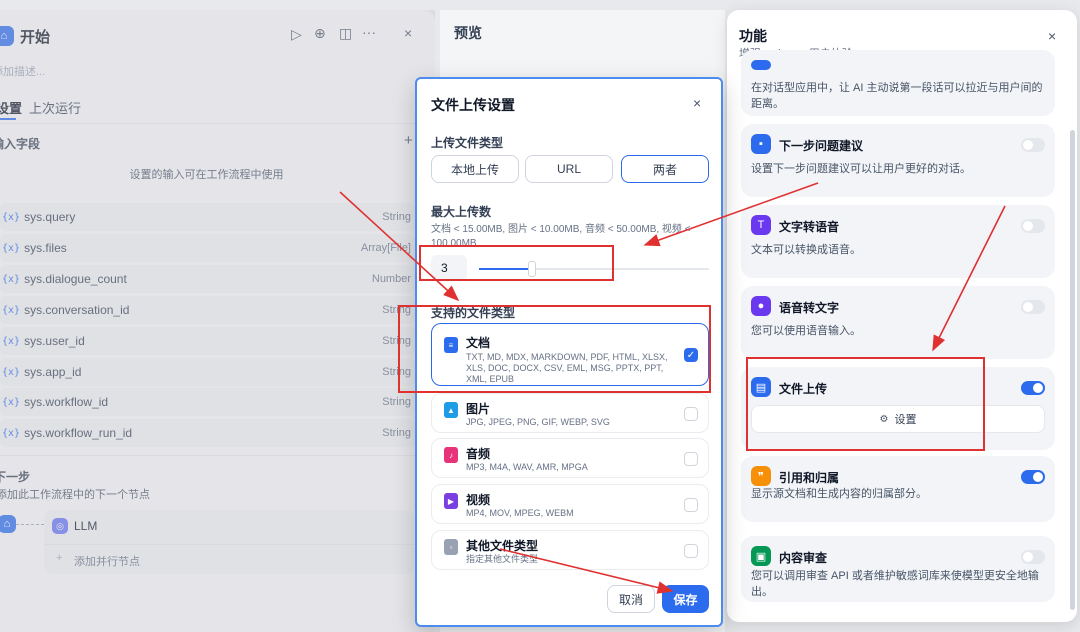 This screenshot has height=632, width=1080. What do you see at coordinates (473, 105) in the screenshot?
I see `modal-title: 文件上传设置` at bounding box center [473, 105].